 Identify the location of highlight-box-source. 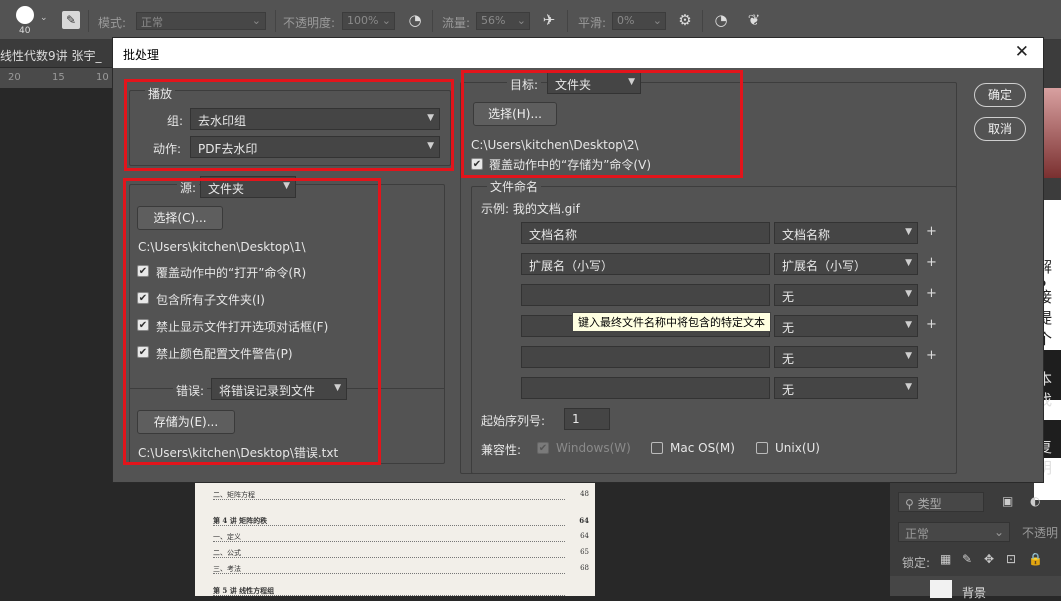
(252, 321).